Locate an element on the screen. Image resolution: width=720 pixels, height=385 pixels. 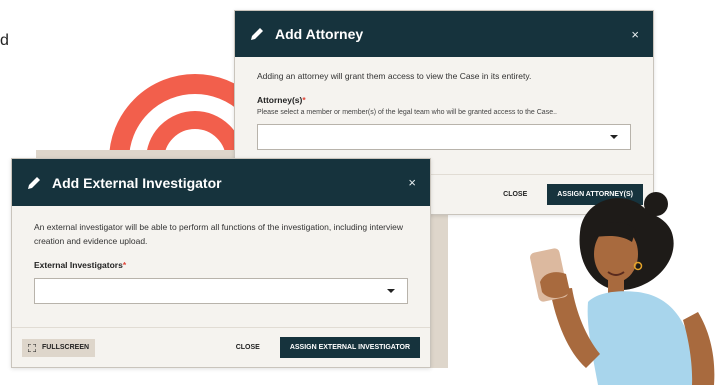
modal-header: Add External Investigator × is located at coordinates (221, 182).